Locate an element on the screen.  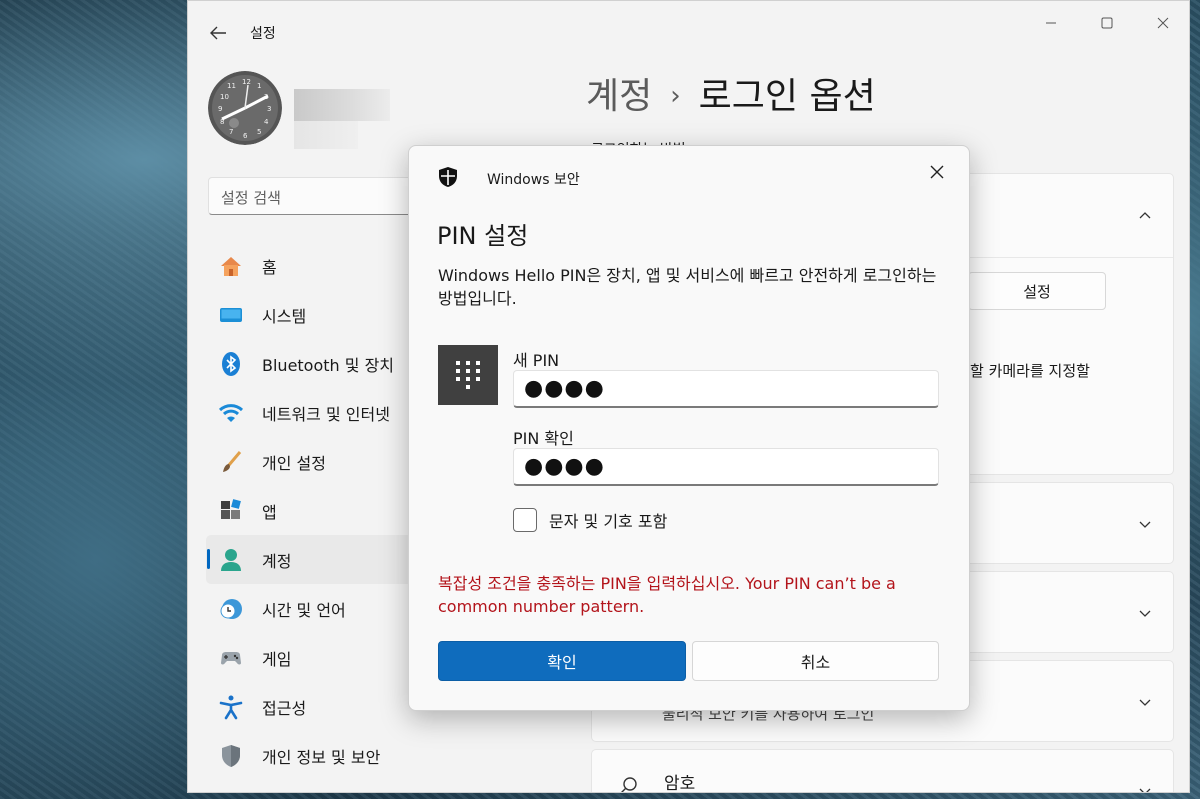
svg-text: 3 is located at coordinates (269, 109).